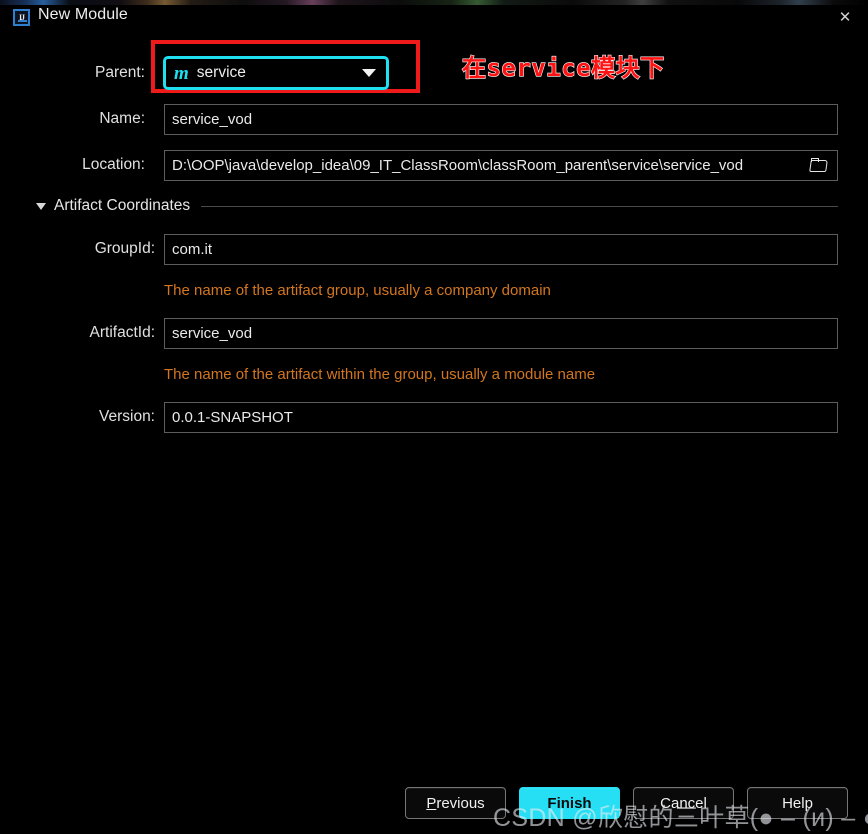  I want to click on help-button-label: Help, so click(797, 803).